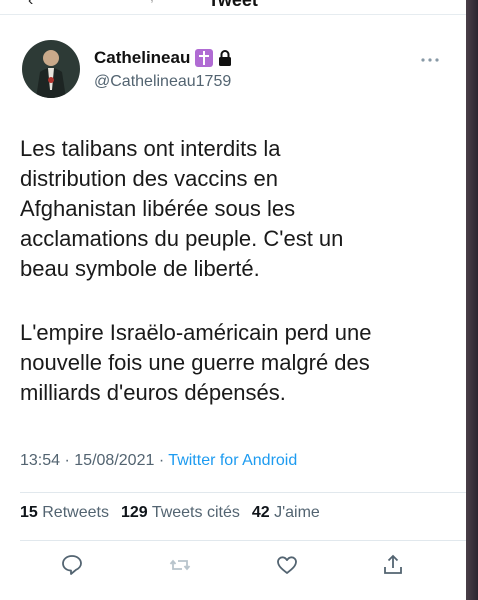 This screenshot has width=478, height=600. I want to click on retweet-icon, so click(180, 565).